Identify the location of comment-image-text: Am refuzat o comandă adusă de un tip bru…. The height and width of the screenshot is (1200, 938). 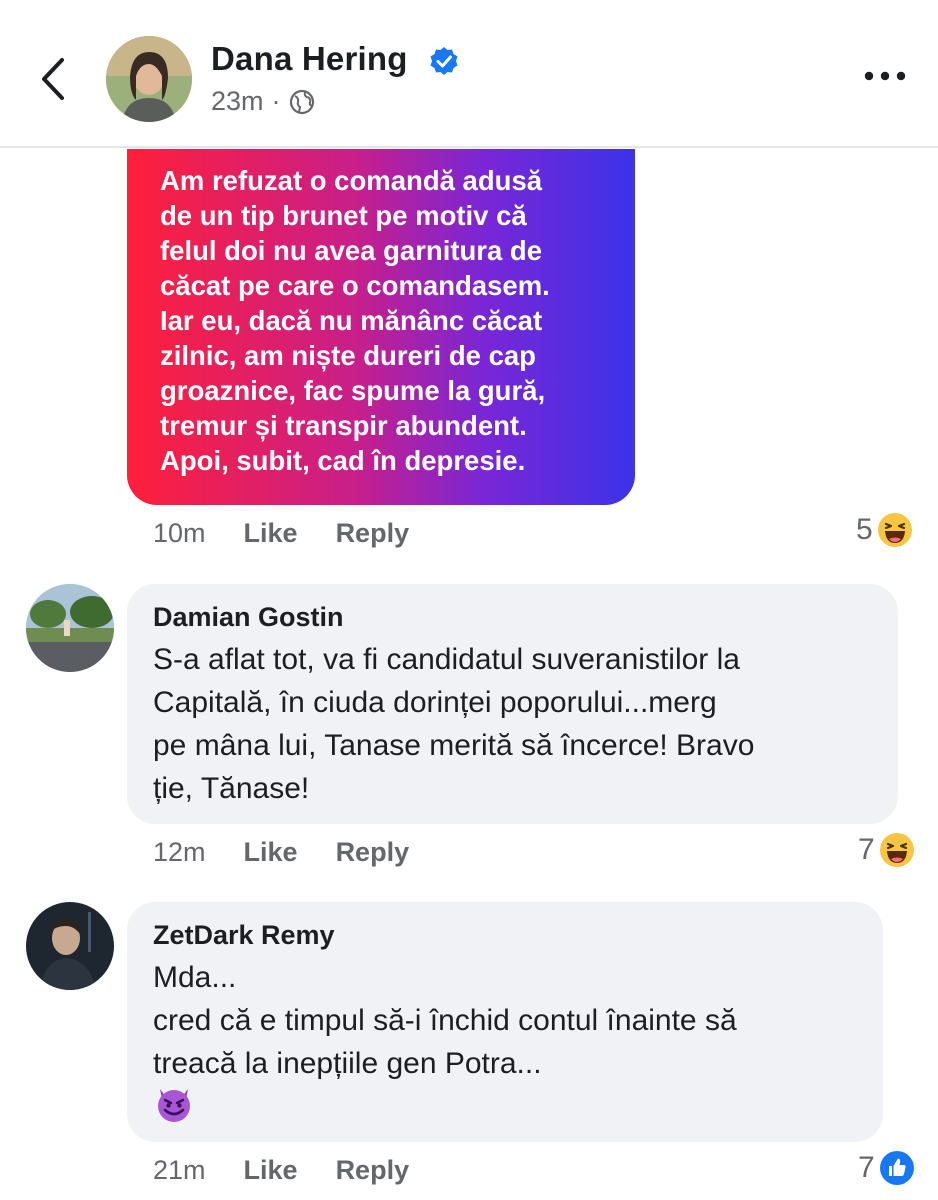
(355, 320).